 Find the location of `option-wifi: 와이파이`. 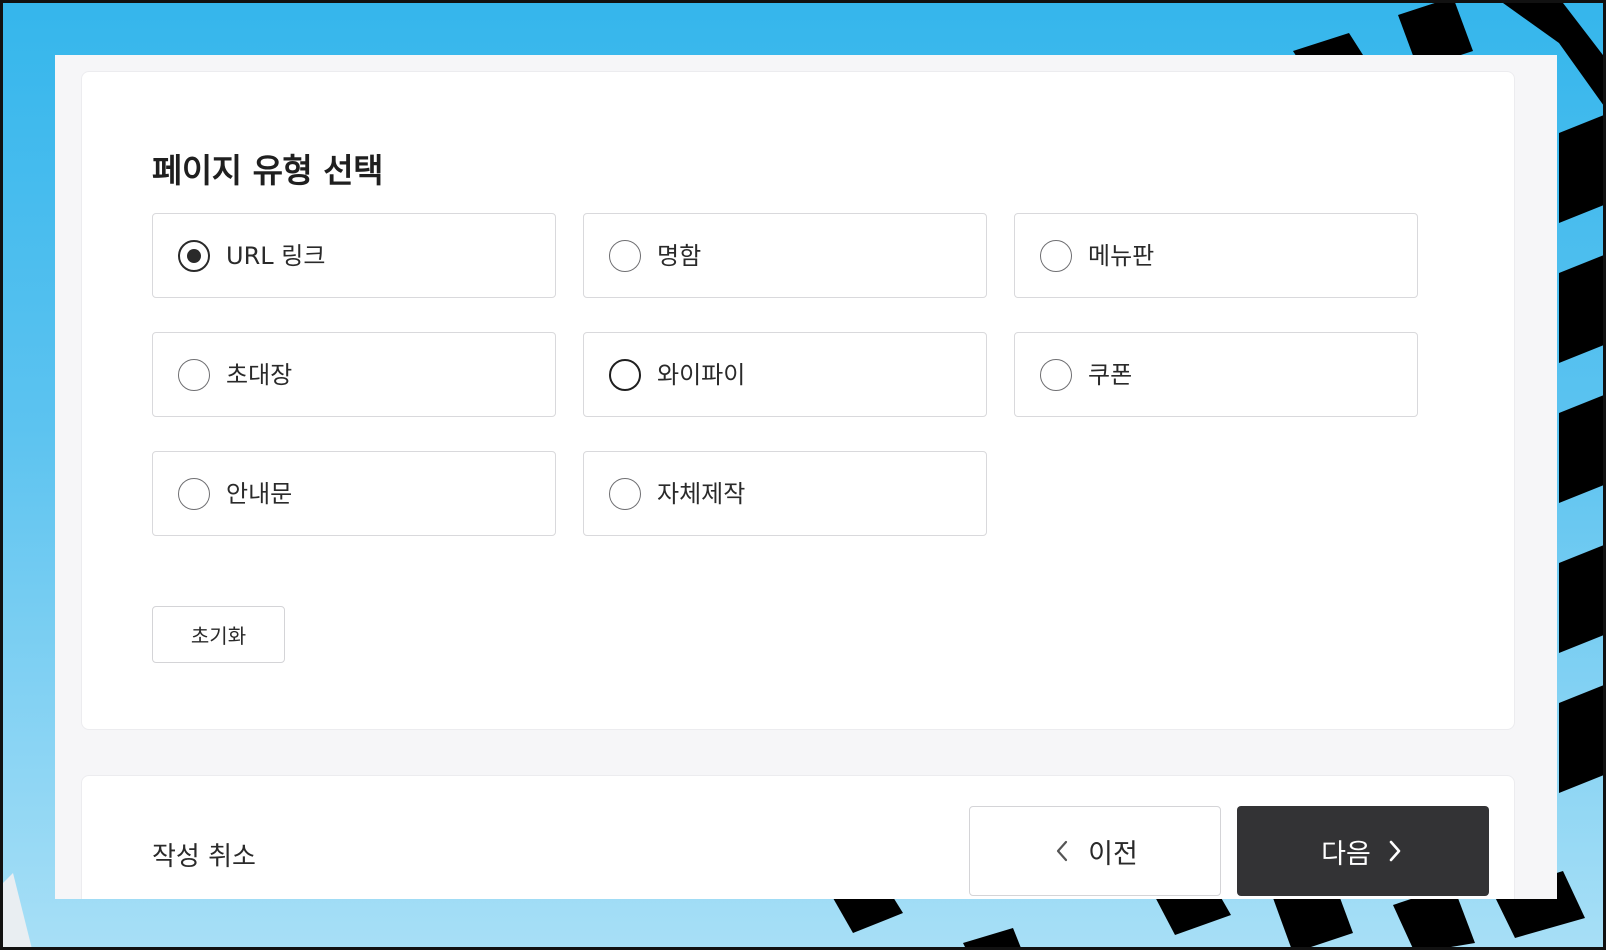

option-wifi: 와이파이 is located at coordinates (785, 374).